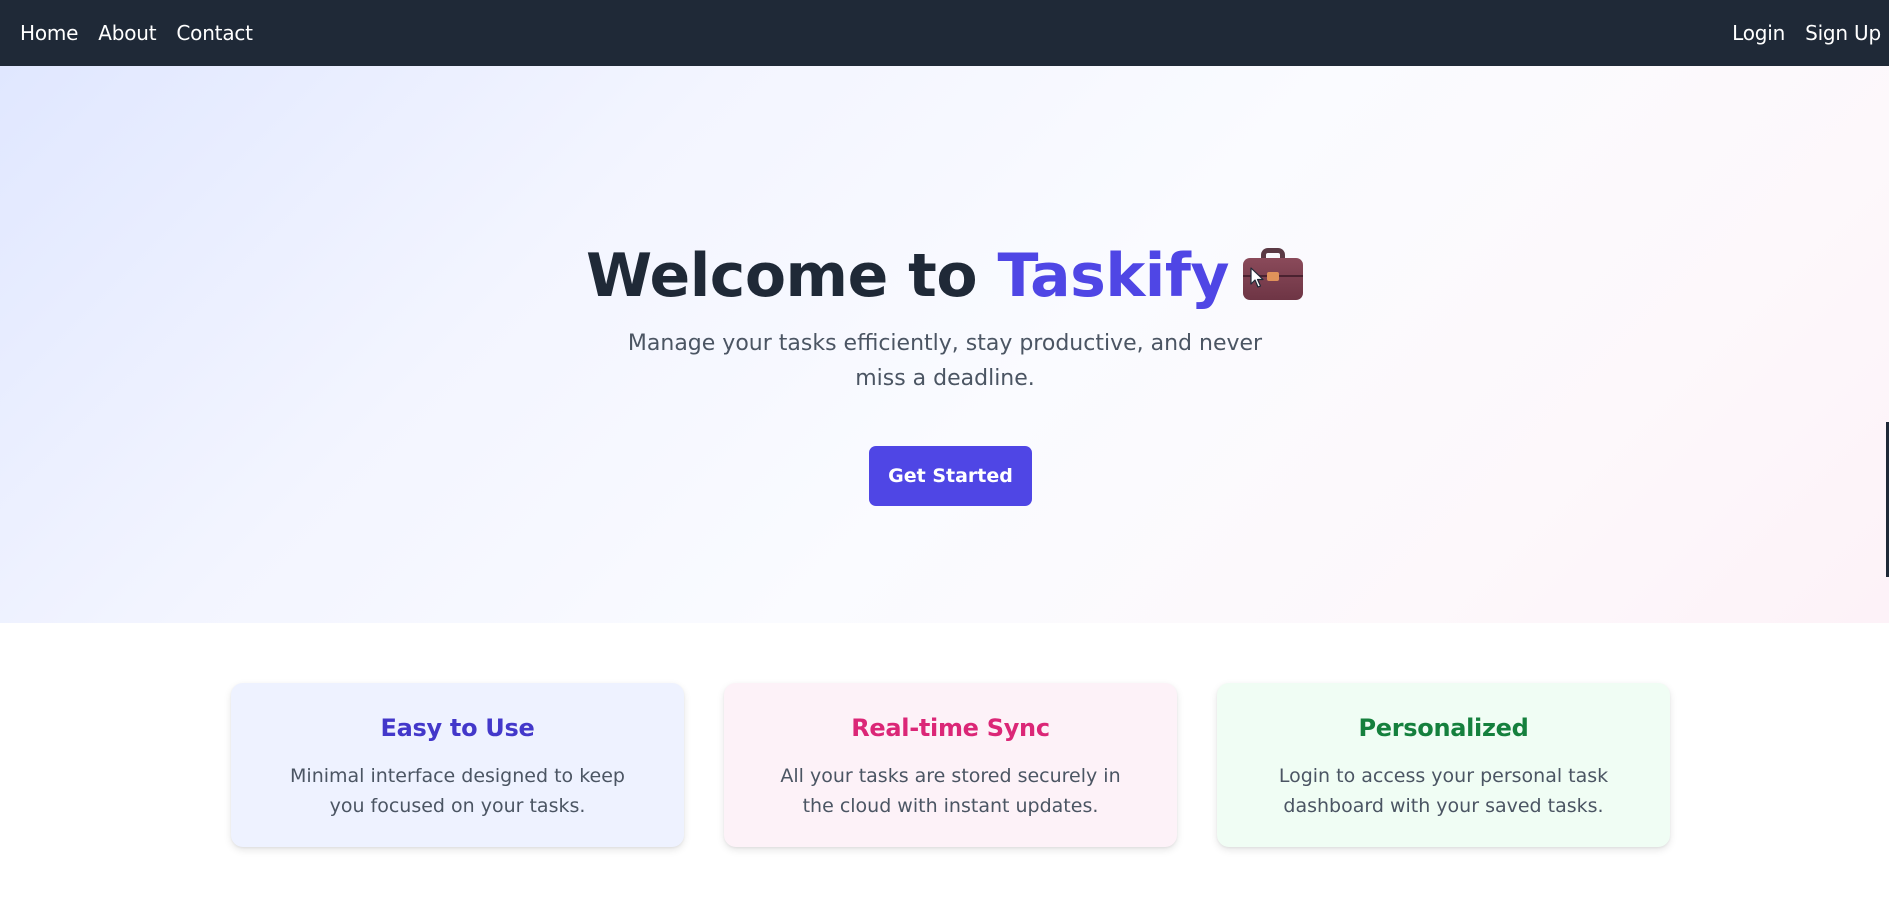  I want to click on hero-title-prefix: Welcome to, so click(781, 276).